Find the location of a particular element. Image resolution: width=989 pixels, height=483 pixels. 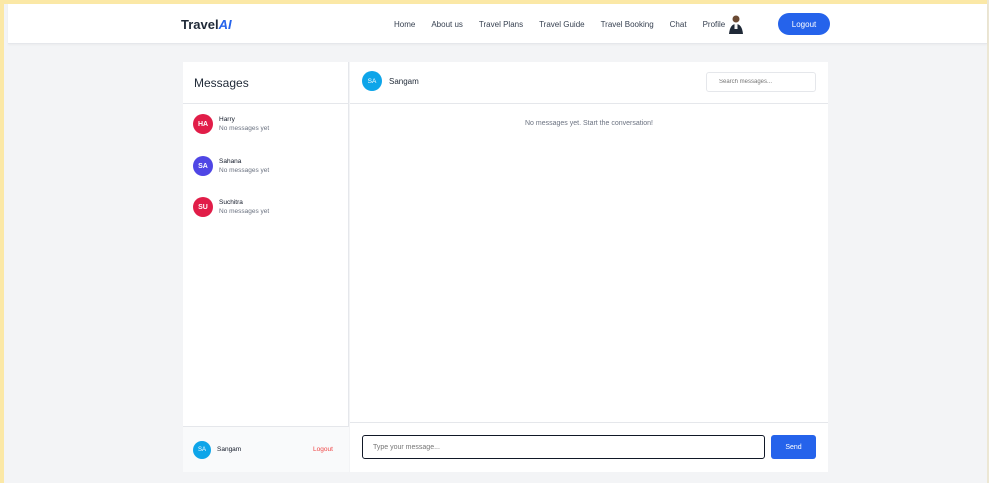

contact-avatar: HA is located at coordinates (203, 124).